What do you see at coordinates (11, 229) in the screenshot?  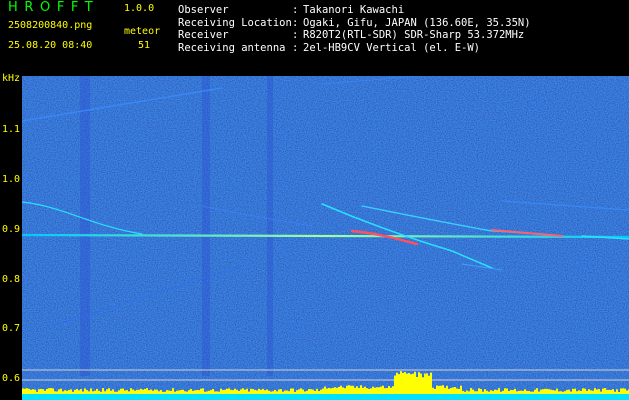 I see `y-tick-label: 0.9` at bounding box center [11, 229].